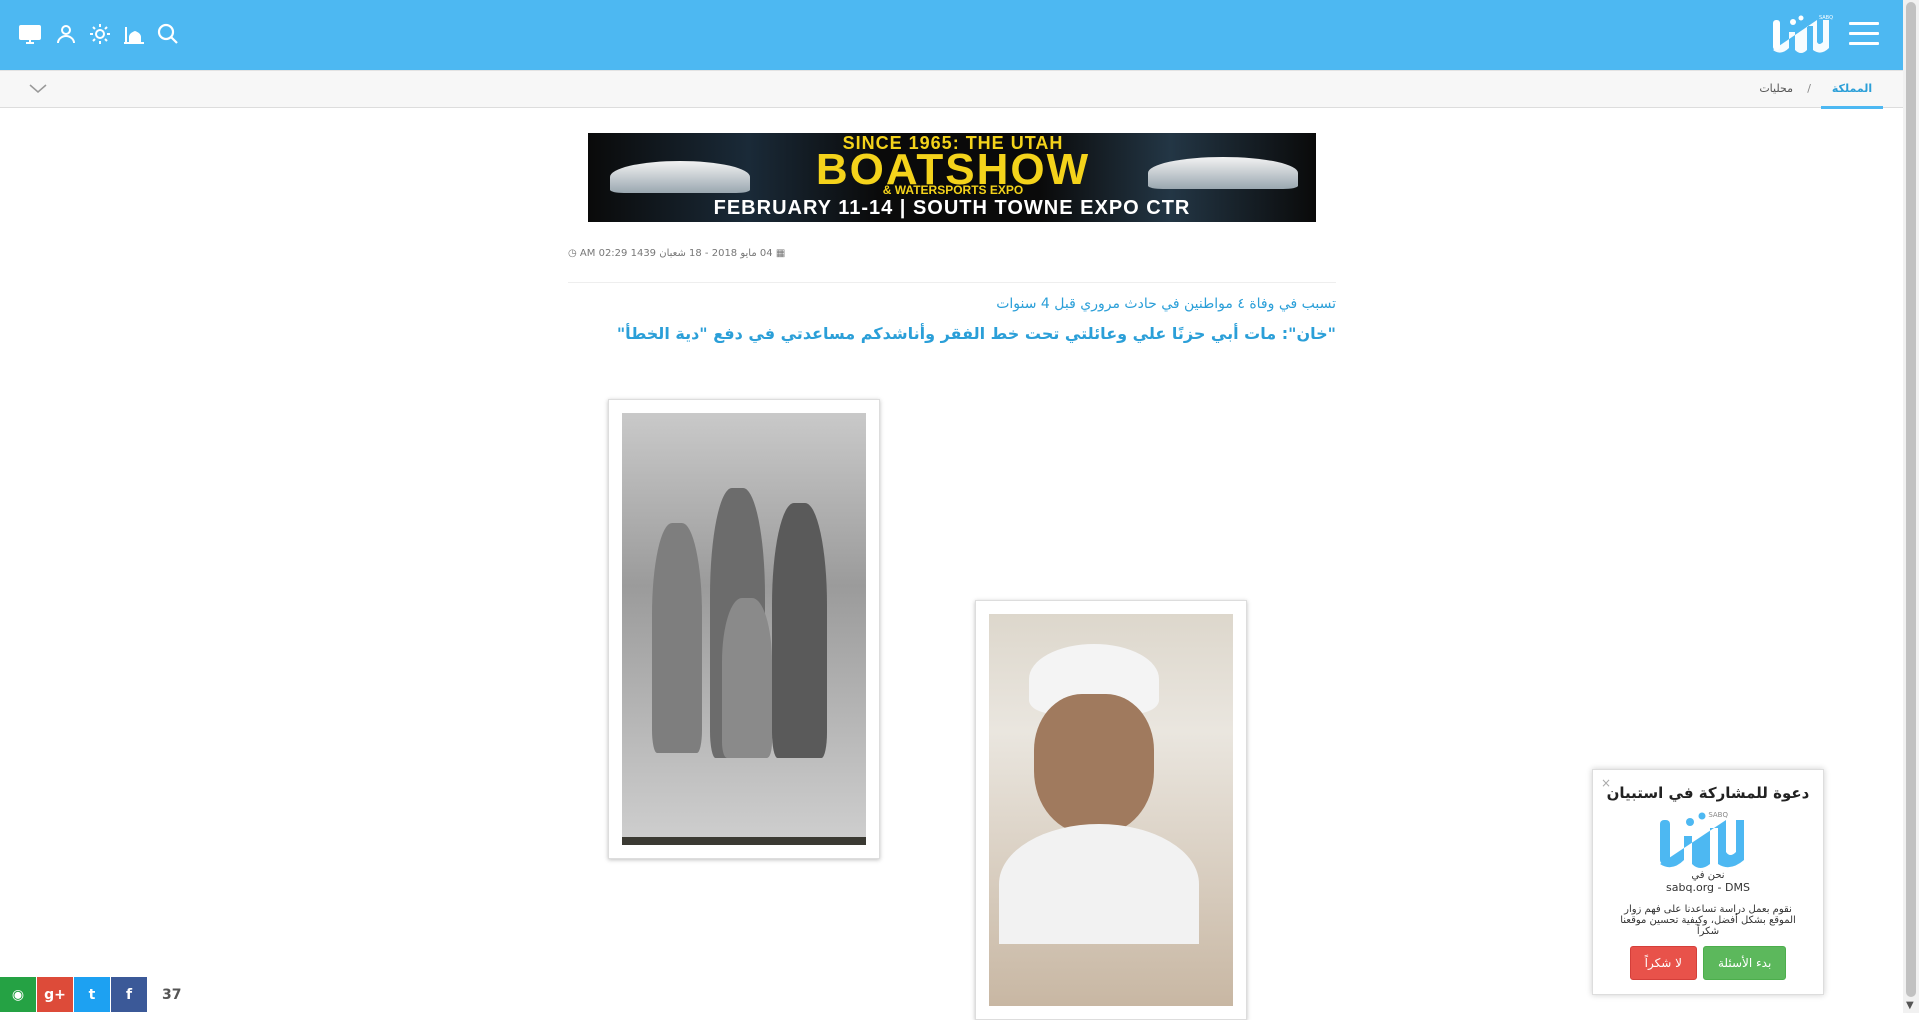 The image size is (1919, 1020). What do you see at coordinates (1776, 88) in the screenshot?
I see `breadcrumb-section: محليات` at bounding box center [1776, 88].